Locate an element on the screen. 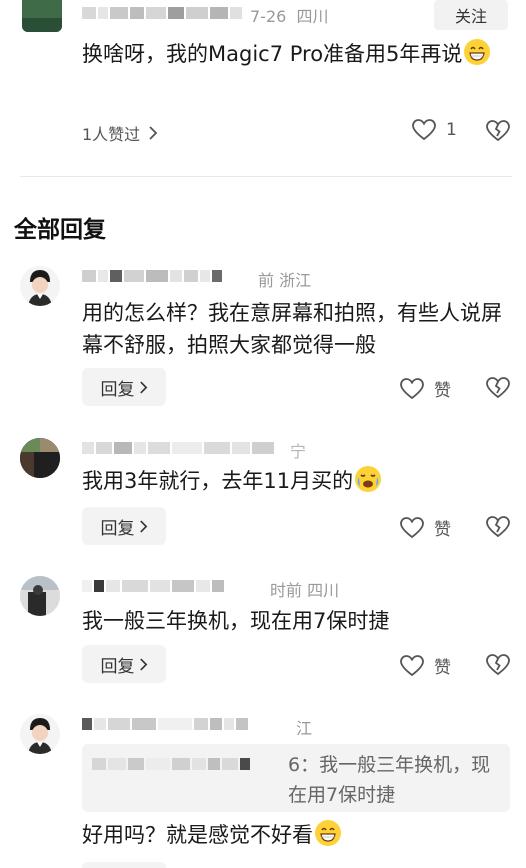 Image resolution: width=526 pixels, height=868 pixels. comment-text: 好用吗？就是感觉不好看 is located at coordinates (295, 835).